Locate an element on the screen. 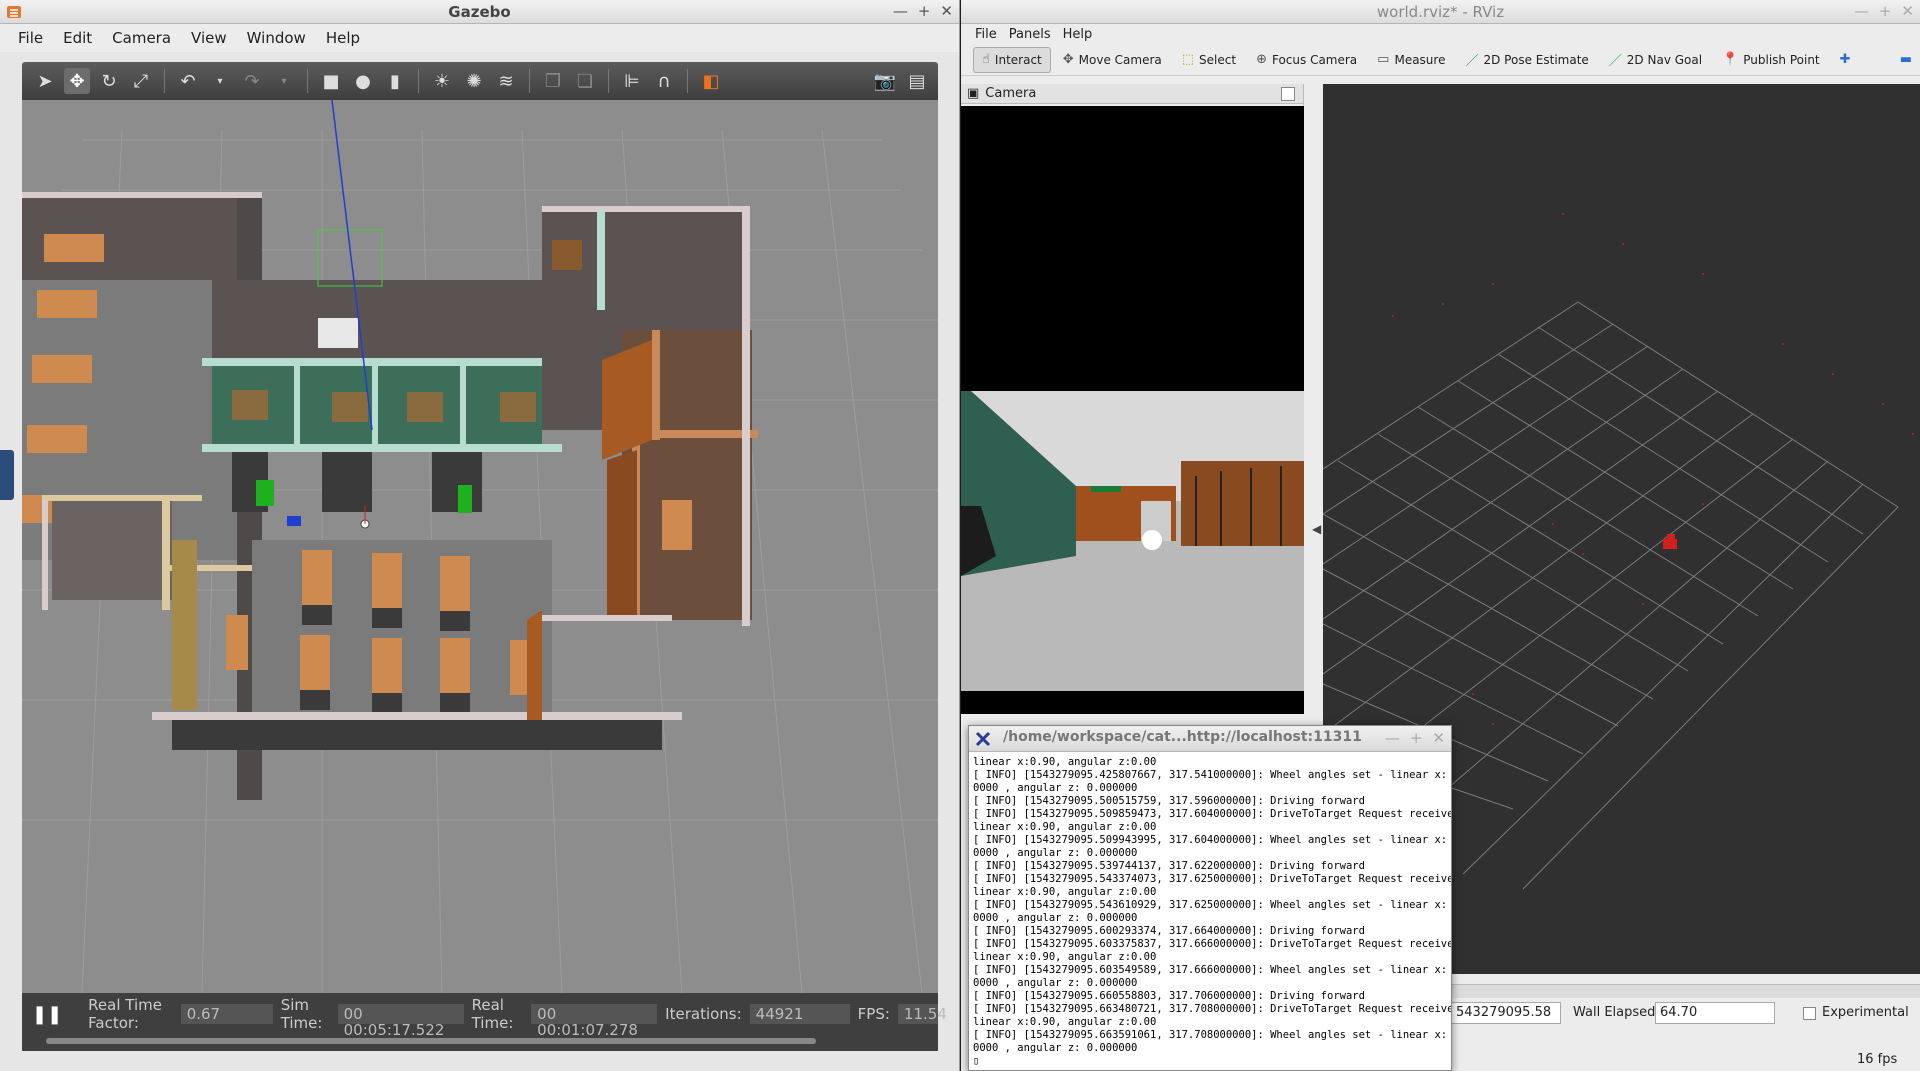  sphere-icon: ● is located at coordinates (363, 81).